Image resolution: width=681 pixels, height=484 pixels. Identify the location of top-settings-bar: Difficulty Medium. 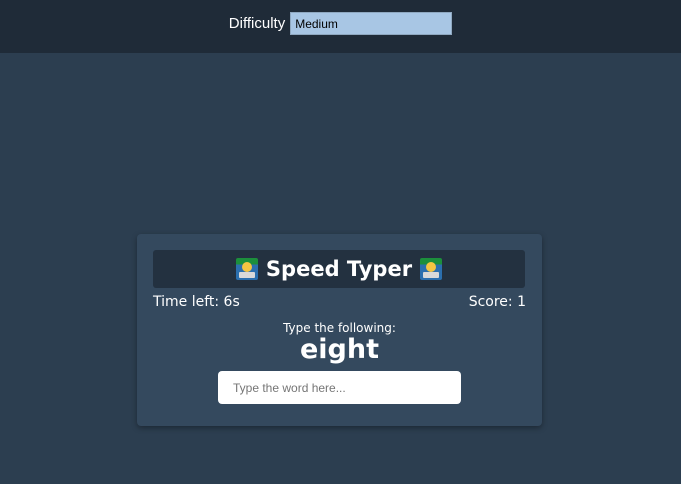
(340, 26).